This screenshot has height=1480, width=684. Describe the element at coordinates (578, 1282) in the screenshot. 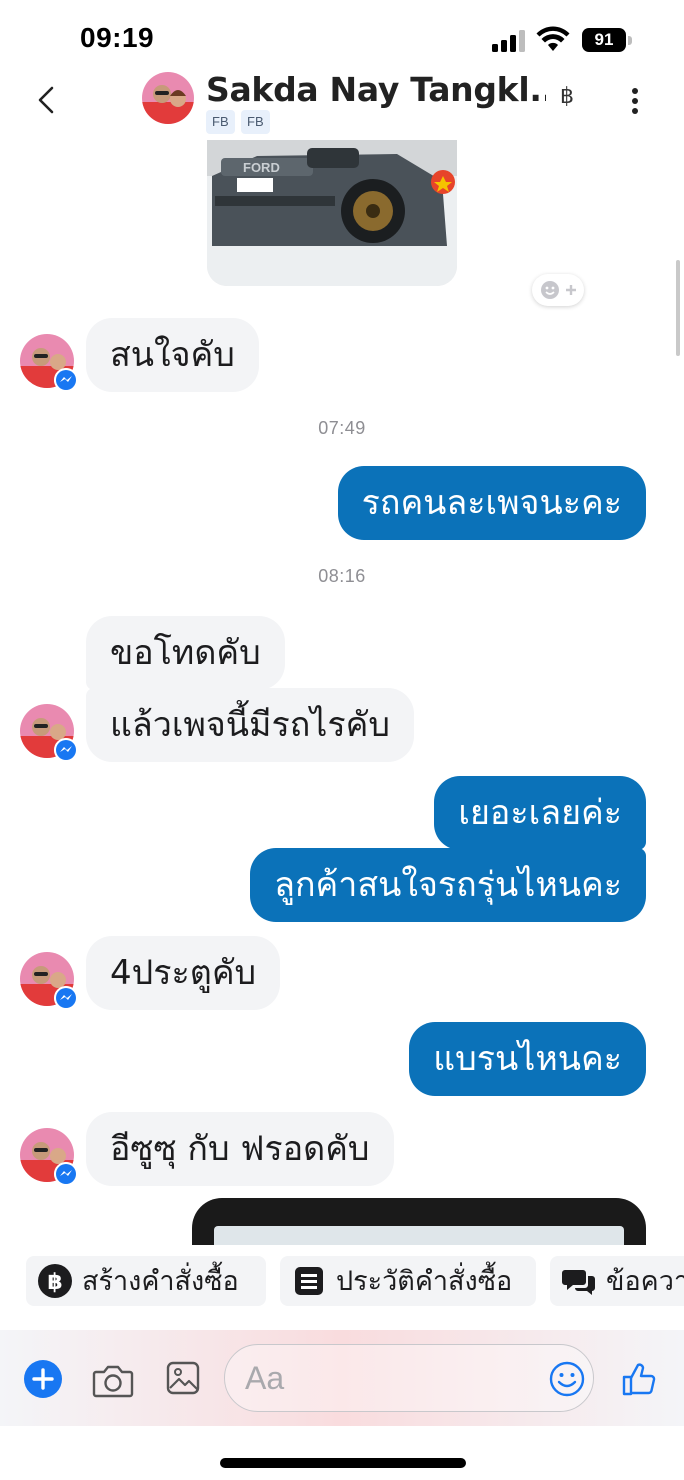

I see `chat-bubbles-icon` at that location.